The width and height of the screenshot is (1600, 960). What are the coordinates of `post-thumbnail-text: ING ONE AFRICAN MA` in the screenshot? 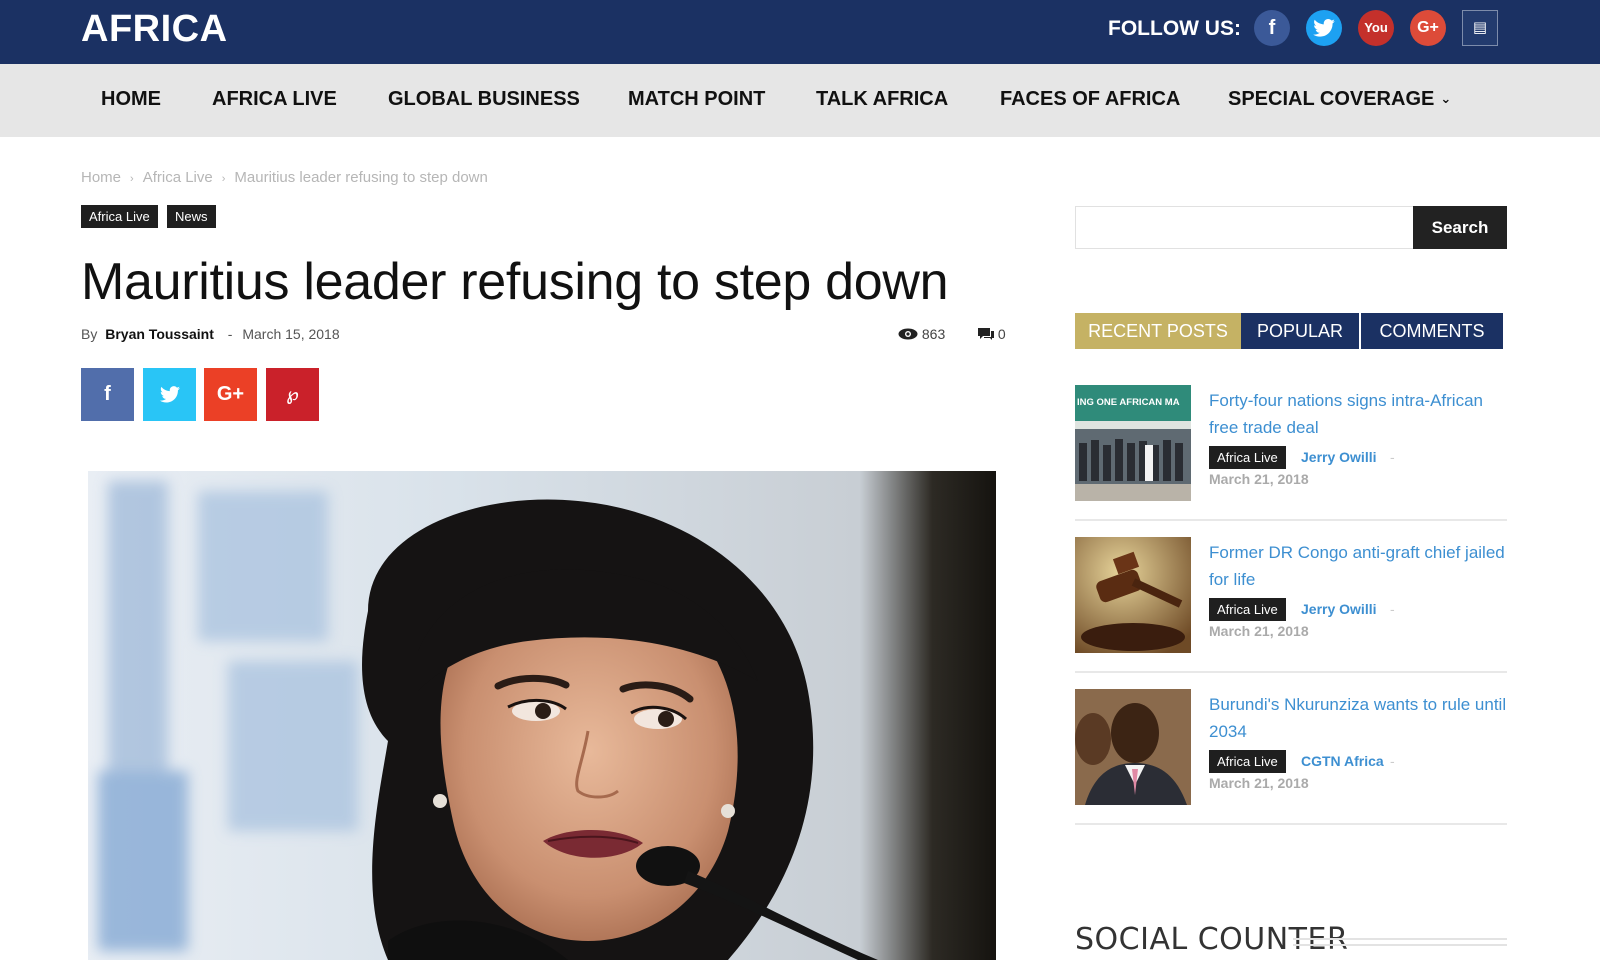 It's located at (1128, 402).